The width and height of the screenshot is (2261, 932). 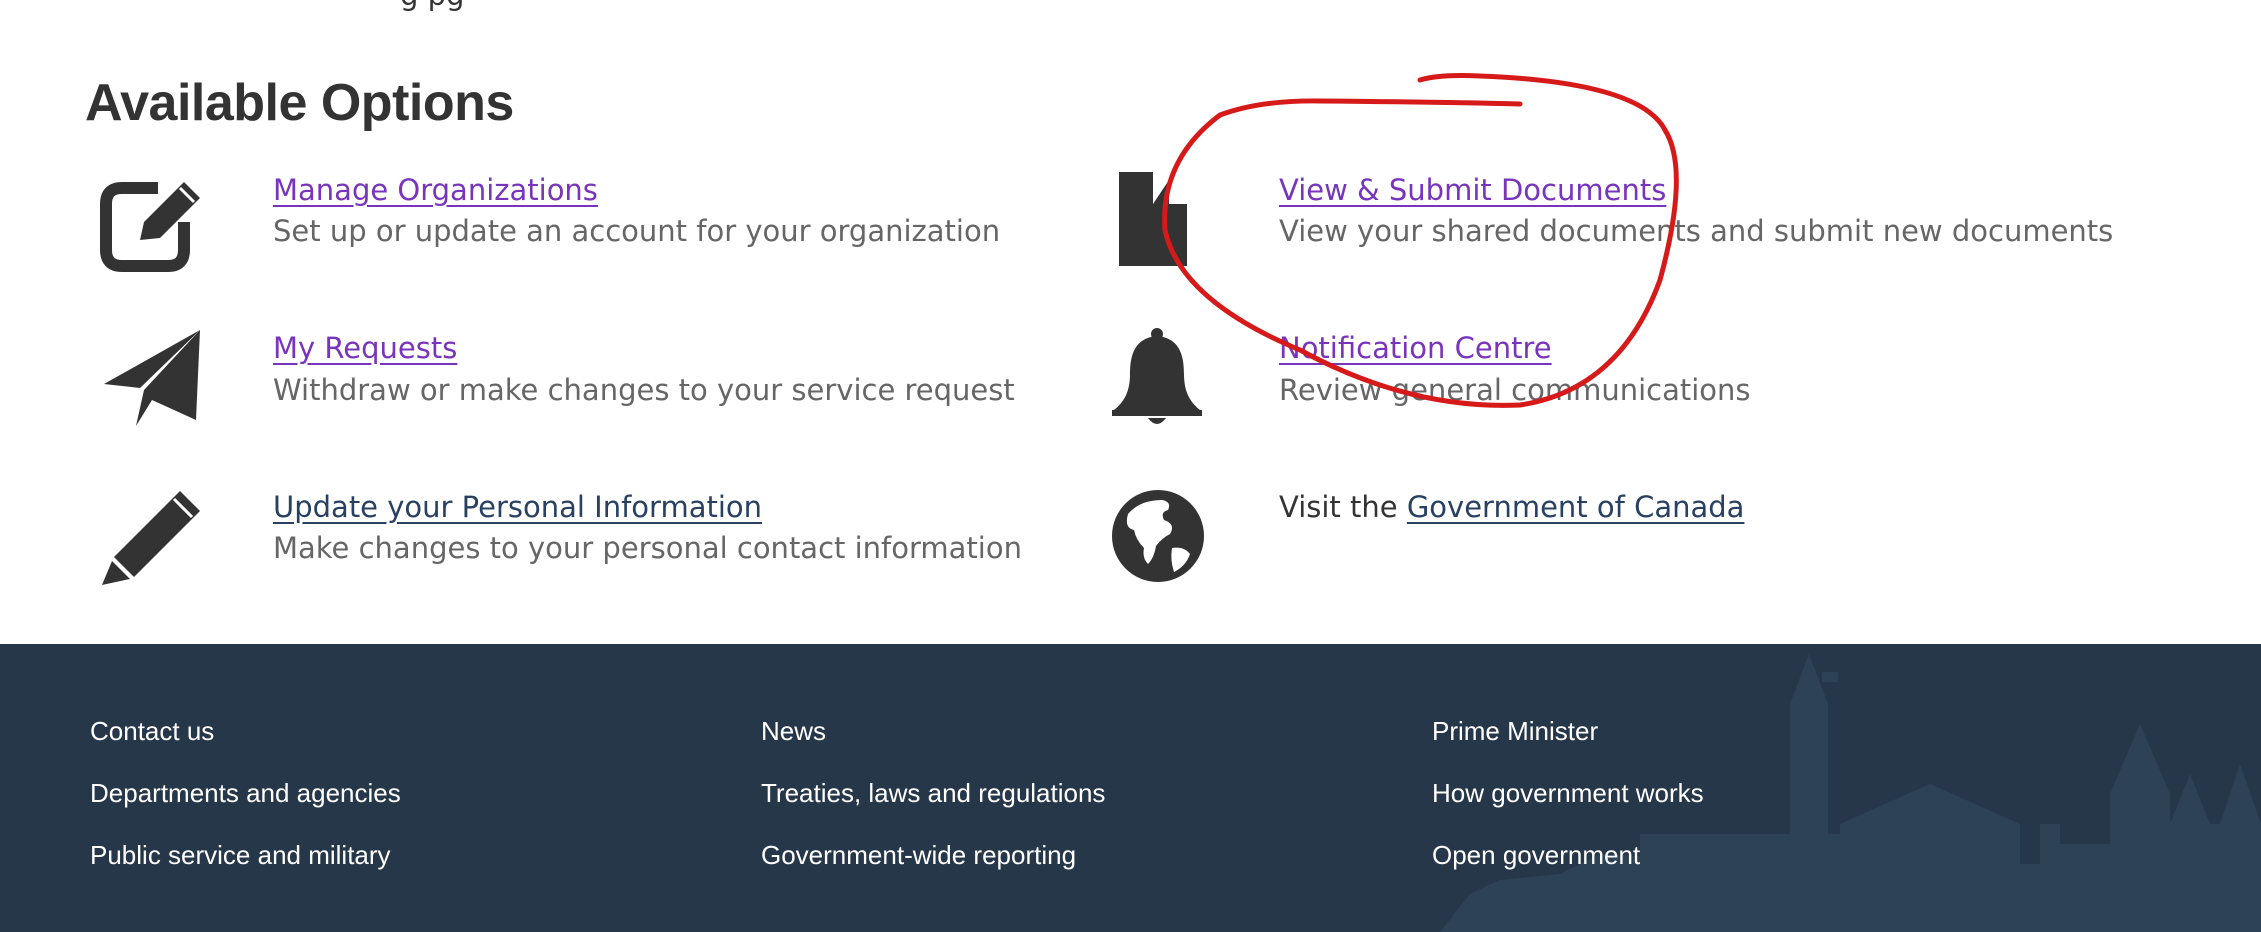 I want to click on notification-centre-description: Review general communications, so click(x=1515, y=390).